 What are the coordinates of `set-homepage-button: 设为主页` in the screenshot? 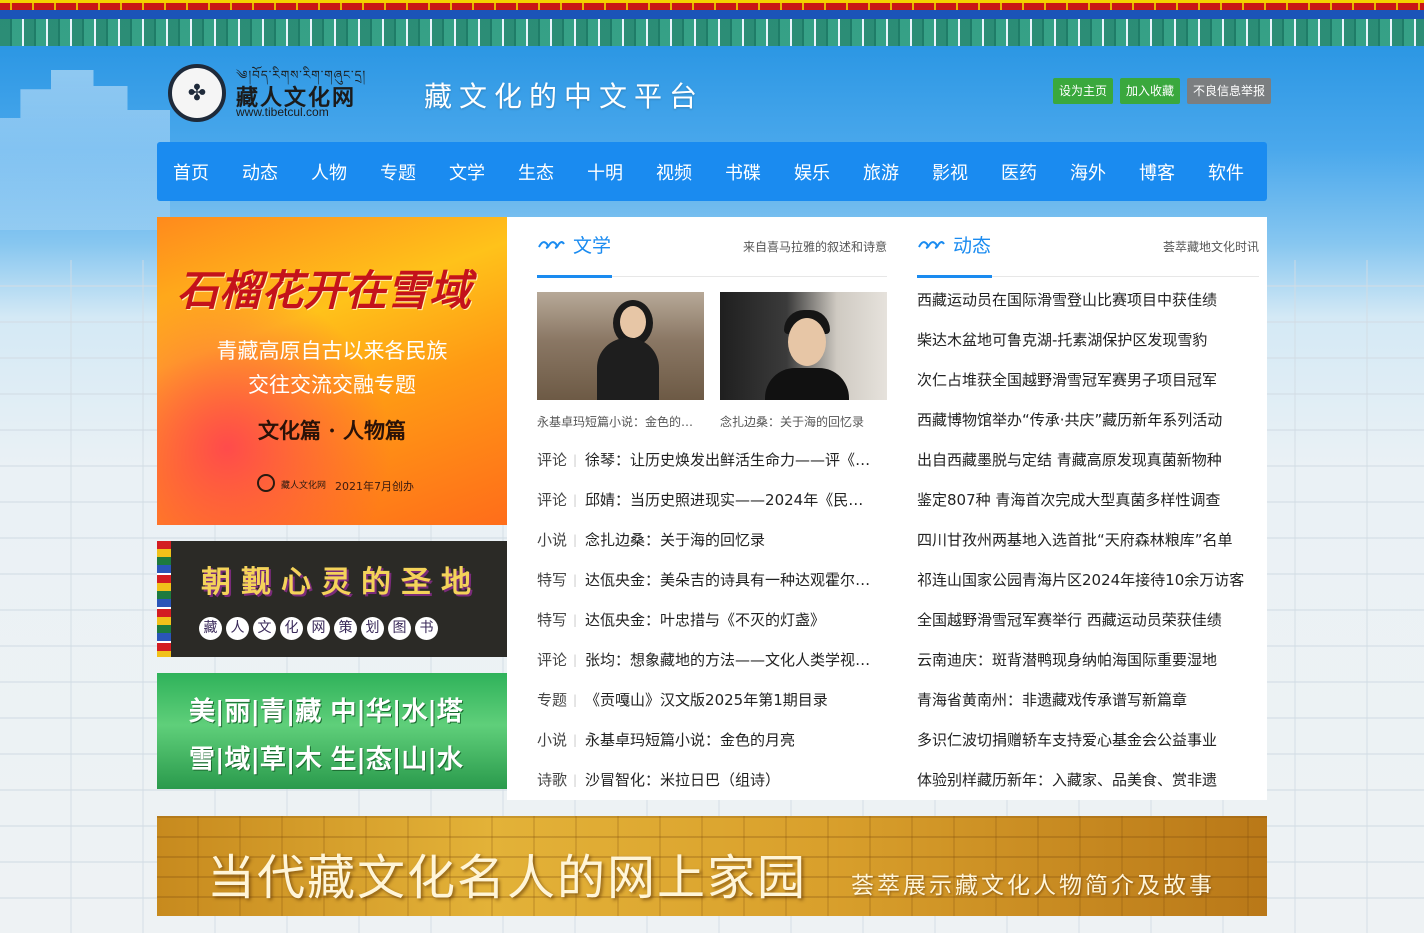 It's located at (1083, 91).